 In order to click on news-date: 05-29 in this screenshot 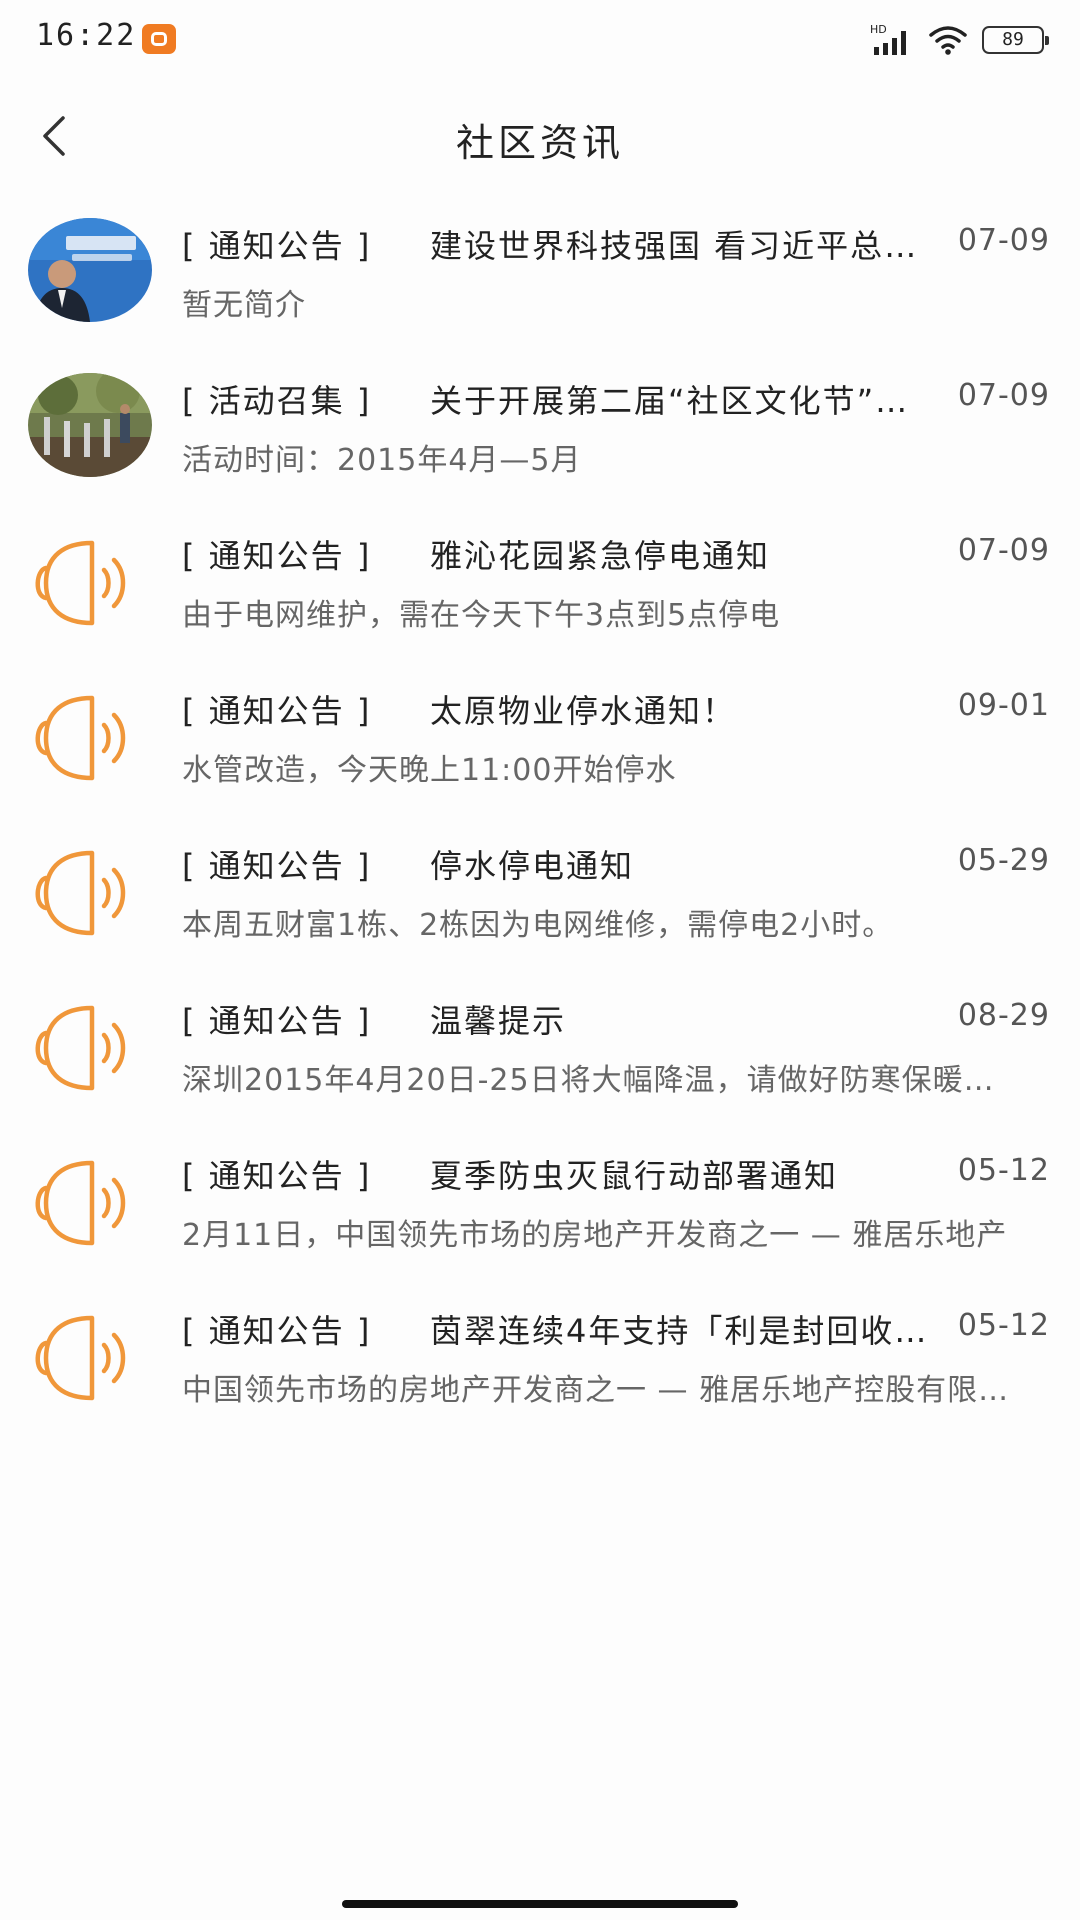, I will do `click(1003, 860)`.